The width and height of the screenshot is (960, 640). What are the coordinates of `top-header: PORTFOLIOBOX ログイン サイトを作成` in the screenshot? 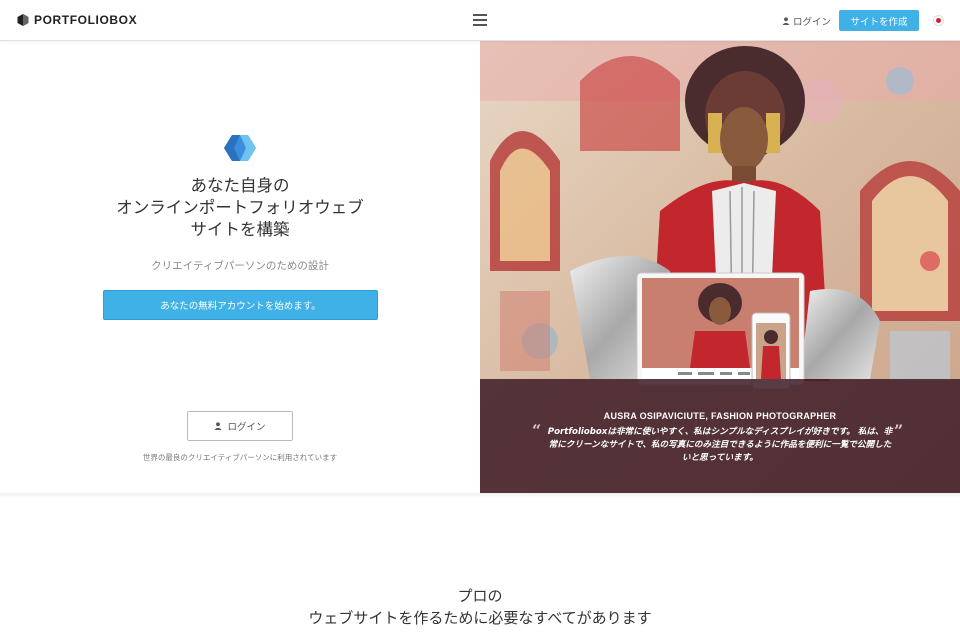 It's located at (480, 20).